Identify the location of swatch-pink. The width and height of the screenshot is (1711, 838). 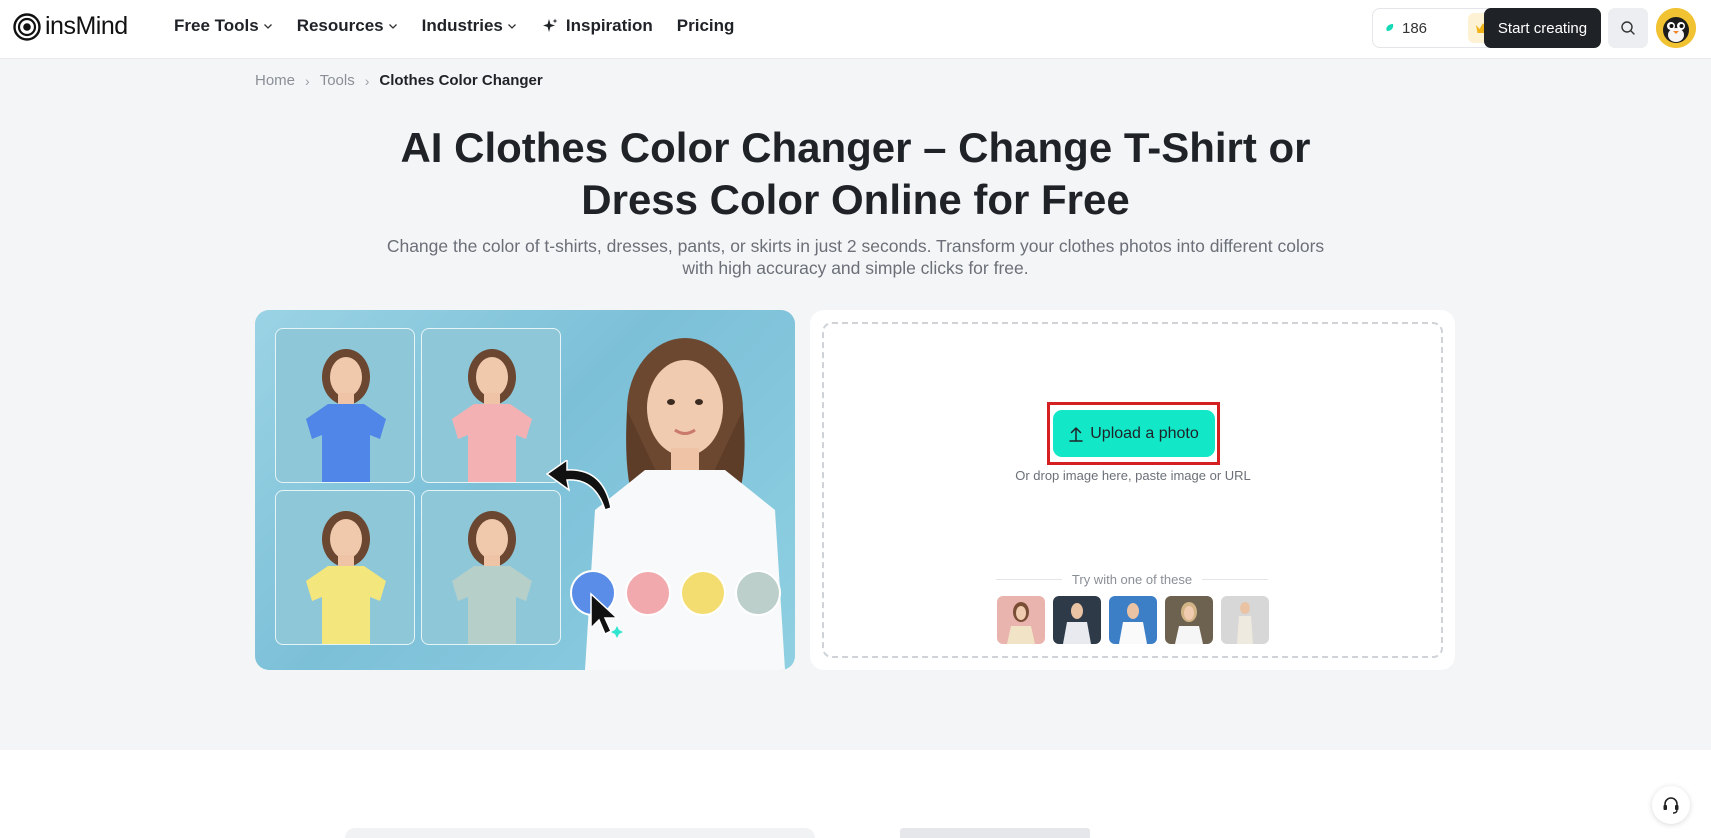
(648, 593).